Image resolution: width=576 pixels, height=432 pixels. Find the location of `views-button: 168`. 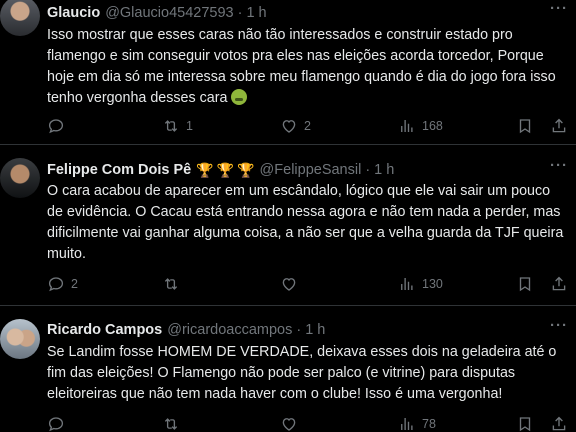

views-button: 168 is located at coordinates (420, 126).